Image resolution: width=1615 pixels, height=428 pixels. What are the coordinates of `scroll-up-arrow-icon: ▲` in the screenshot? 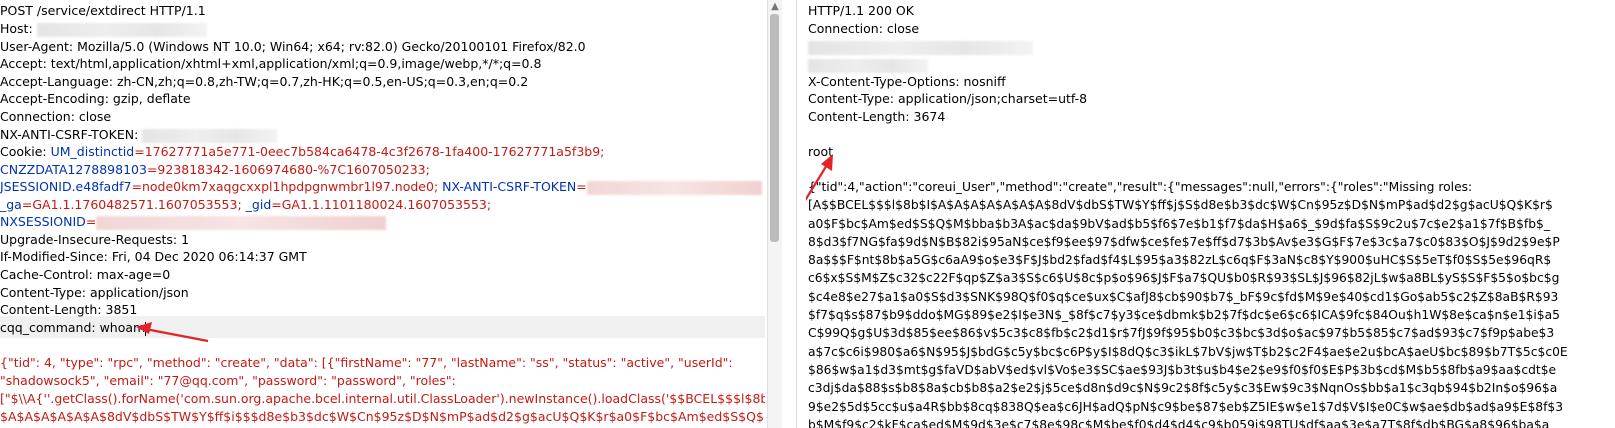 It's located at (775, 7).